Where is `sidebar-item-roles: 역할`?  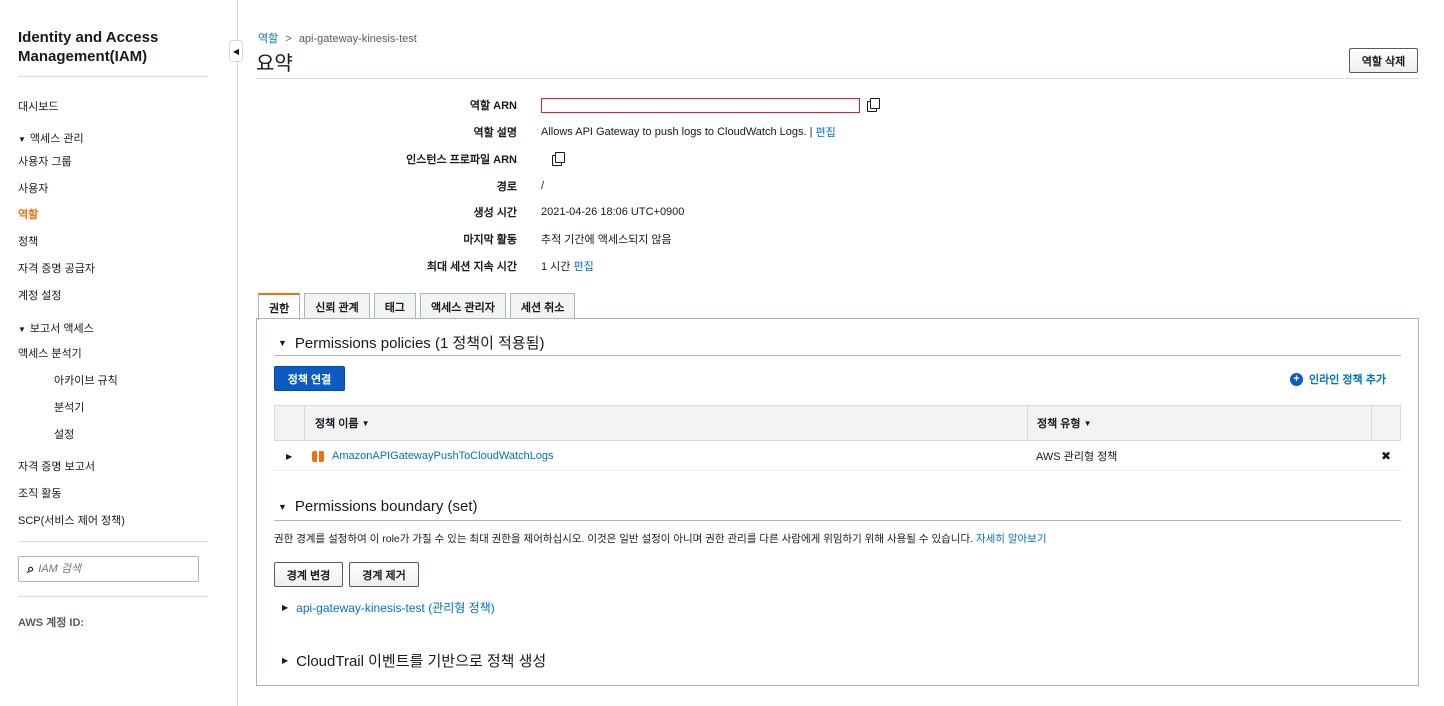 sidebar-item-roles: 역할 is located at coordinates (28, 214).